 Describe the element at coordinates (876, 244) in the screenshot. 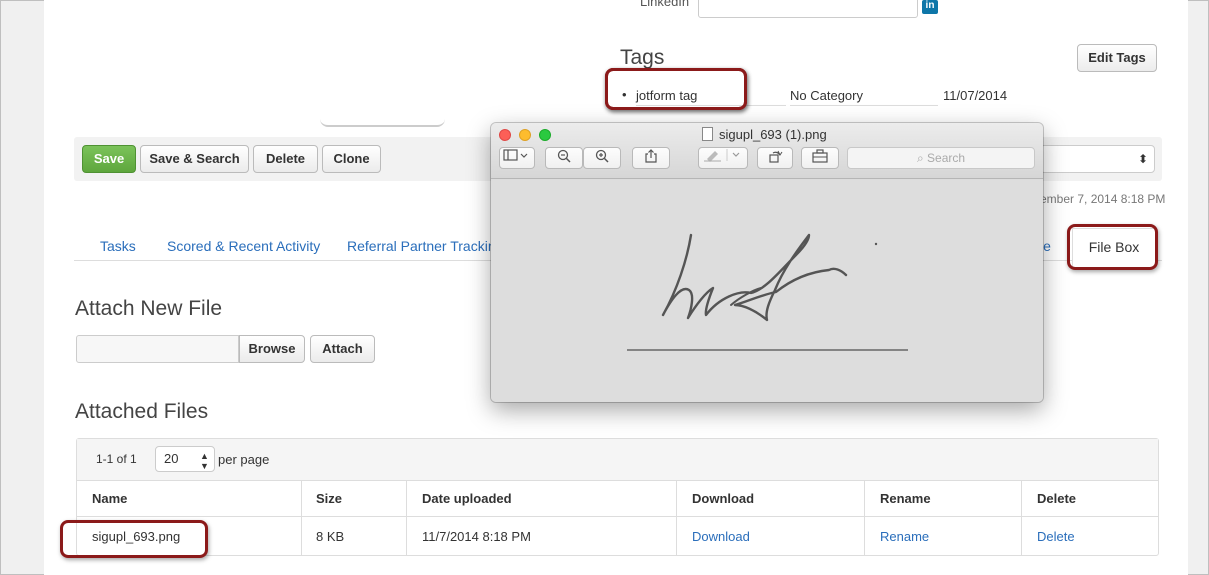

I see `signature-dot` at that location.